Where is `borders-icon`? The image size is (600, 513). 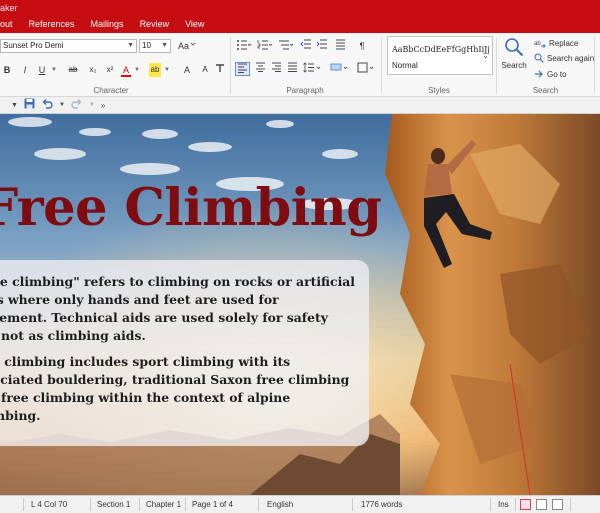 borders-icon is located at coordinates (365, 67).